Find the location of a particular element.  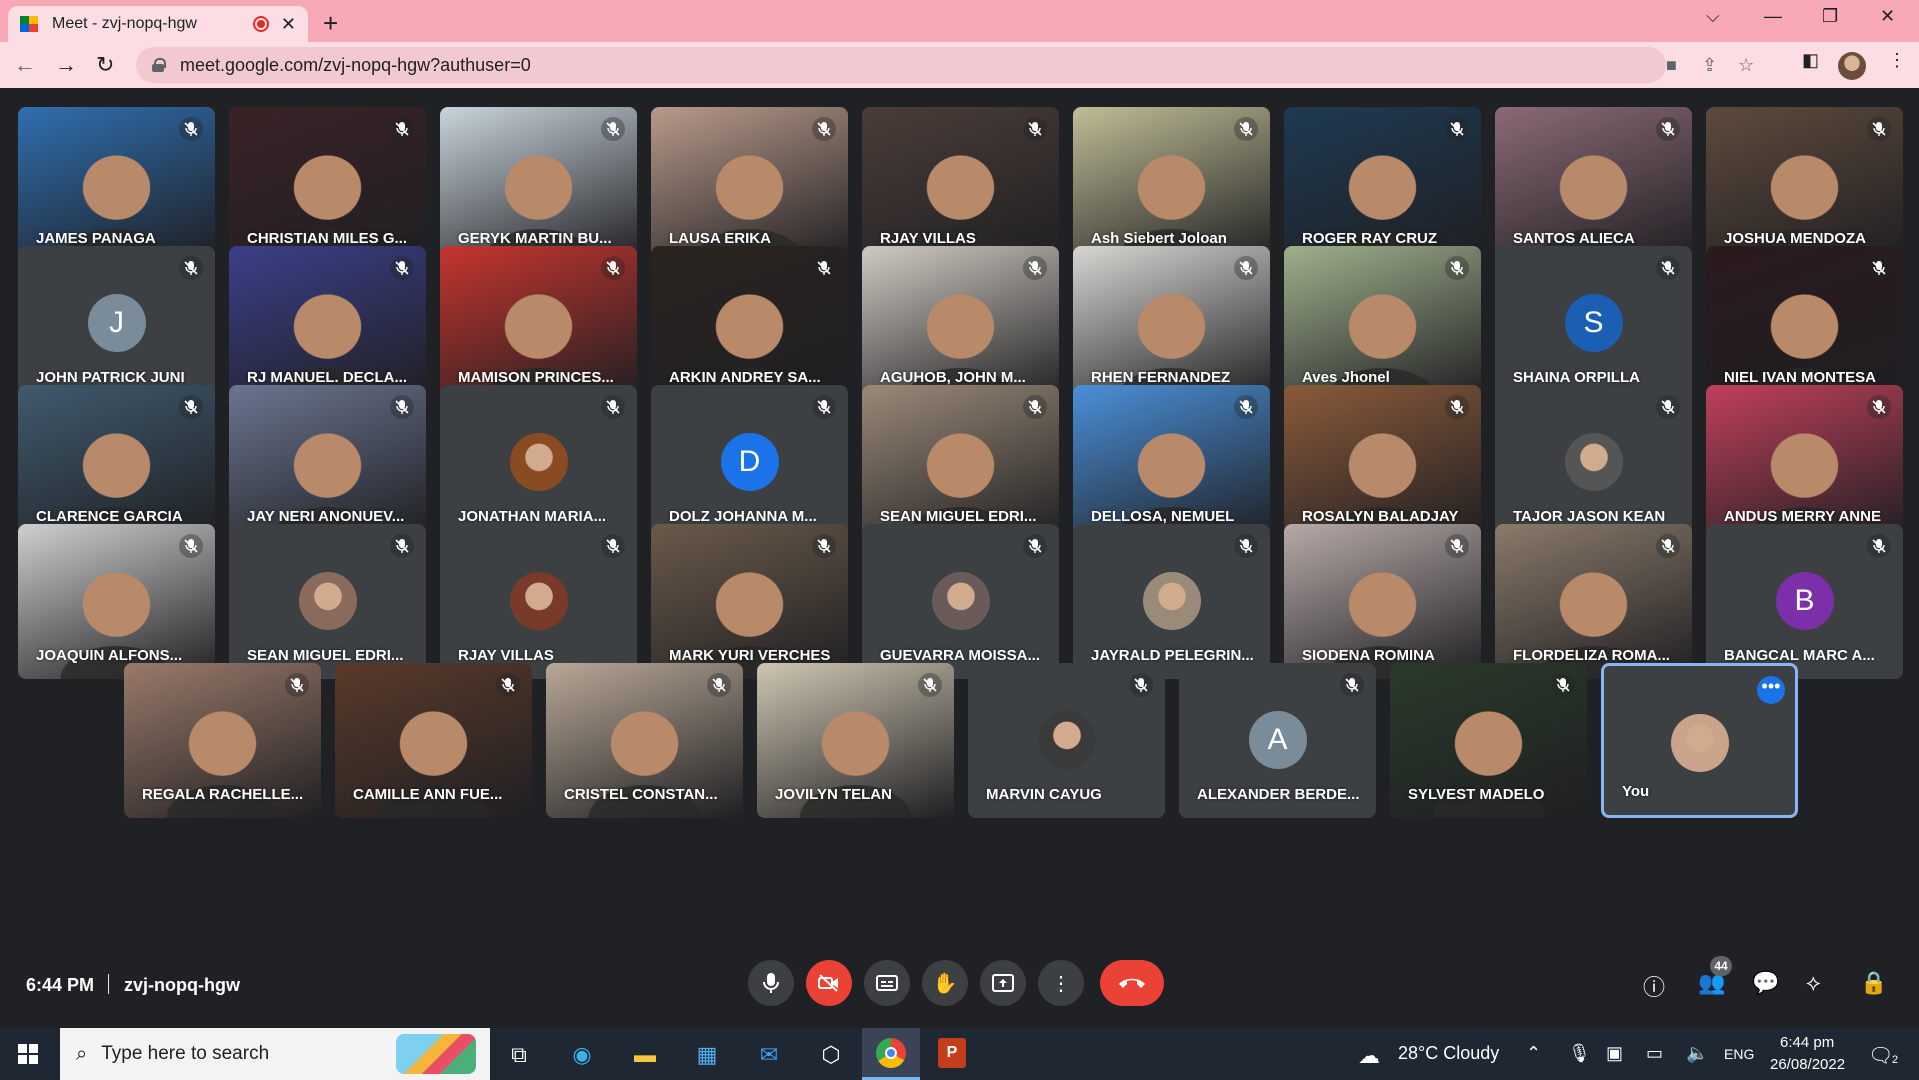

participant-tile: SIODENA ROMINA is located at coordinates (1382, 601).